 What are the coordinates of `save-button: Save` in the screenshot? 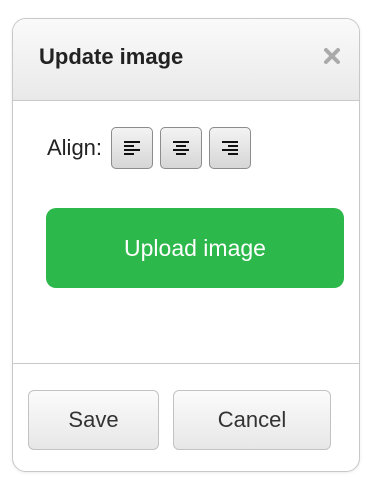 It's located at (93, 420).